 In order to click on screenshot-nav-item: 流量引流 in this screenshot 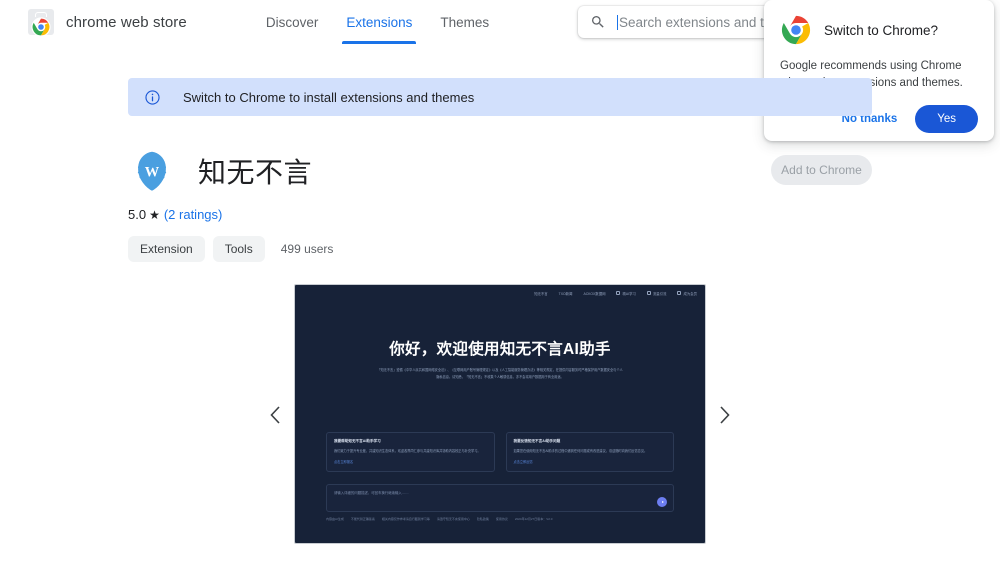, I will do `click(656, 293)`.